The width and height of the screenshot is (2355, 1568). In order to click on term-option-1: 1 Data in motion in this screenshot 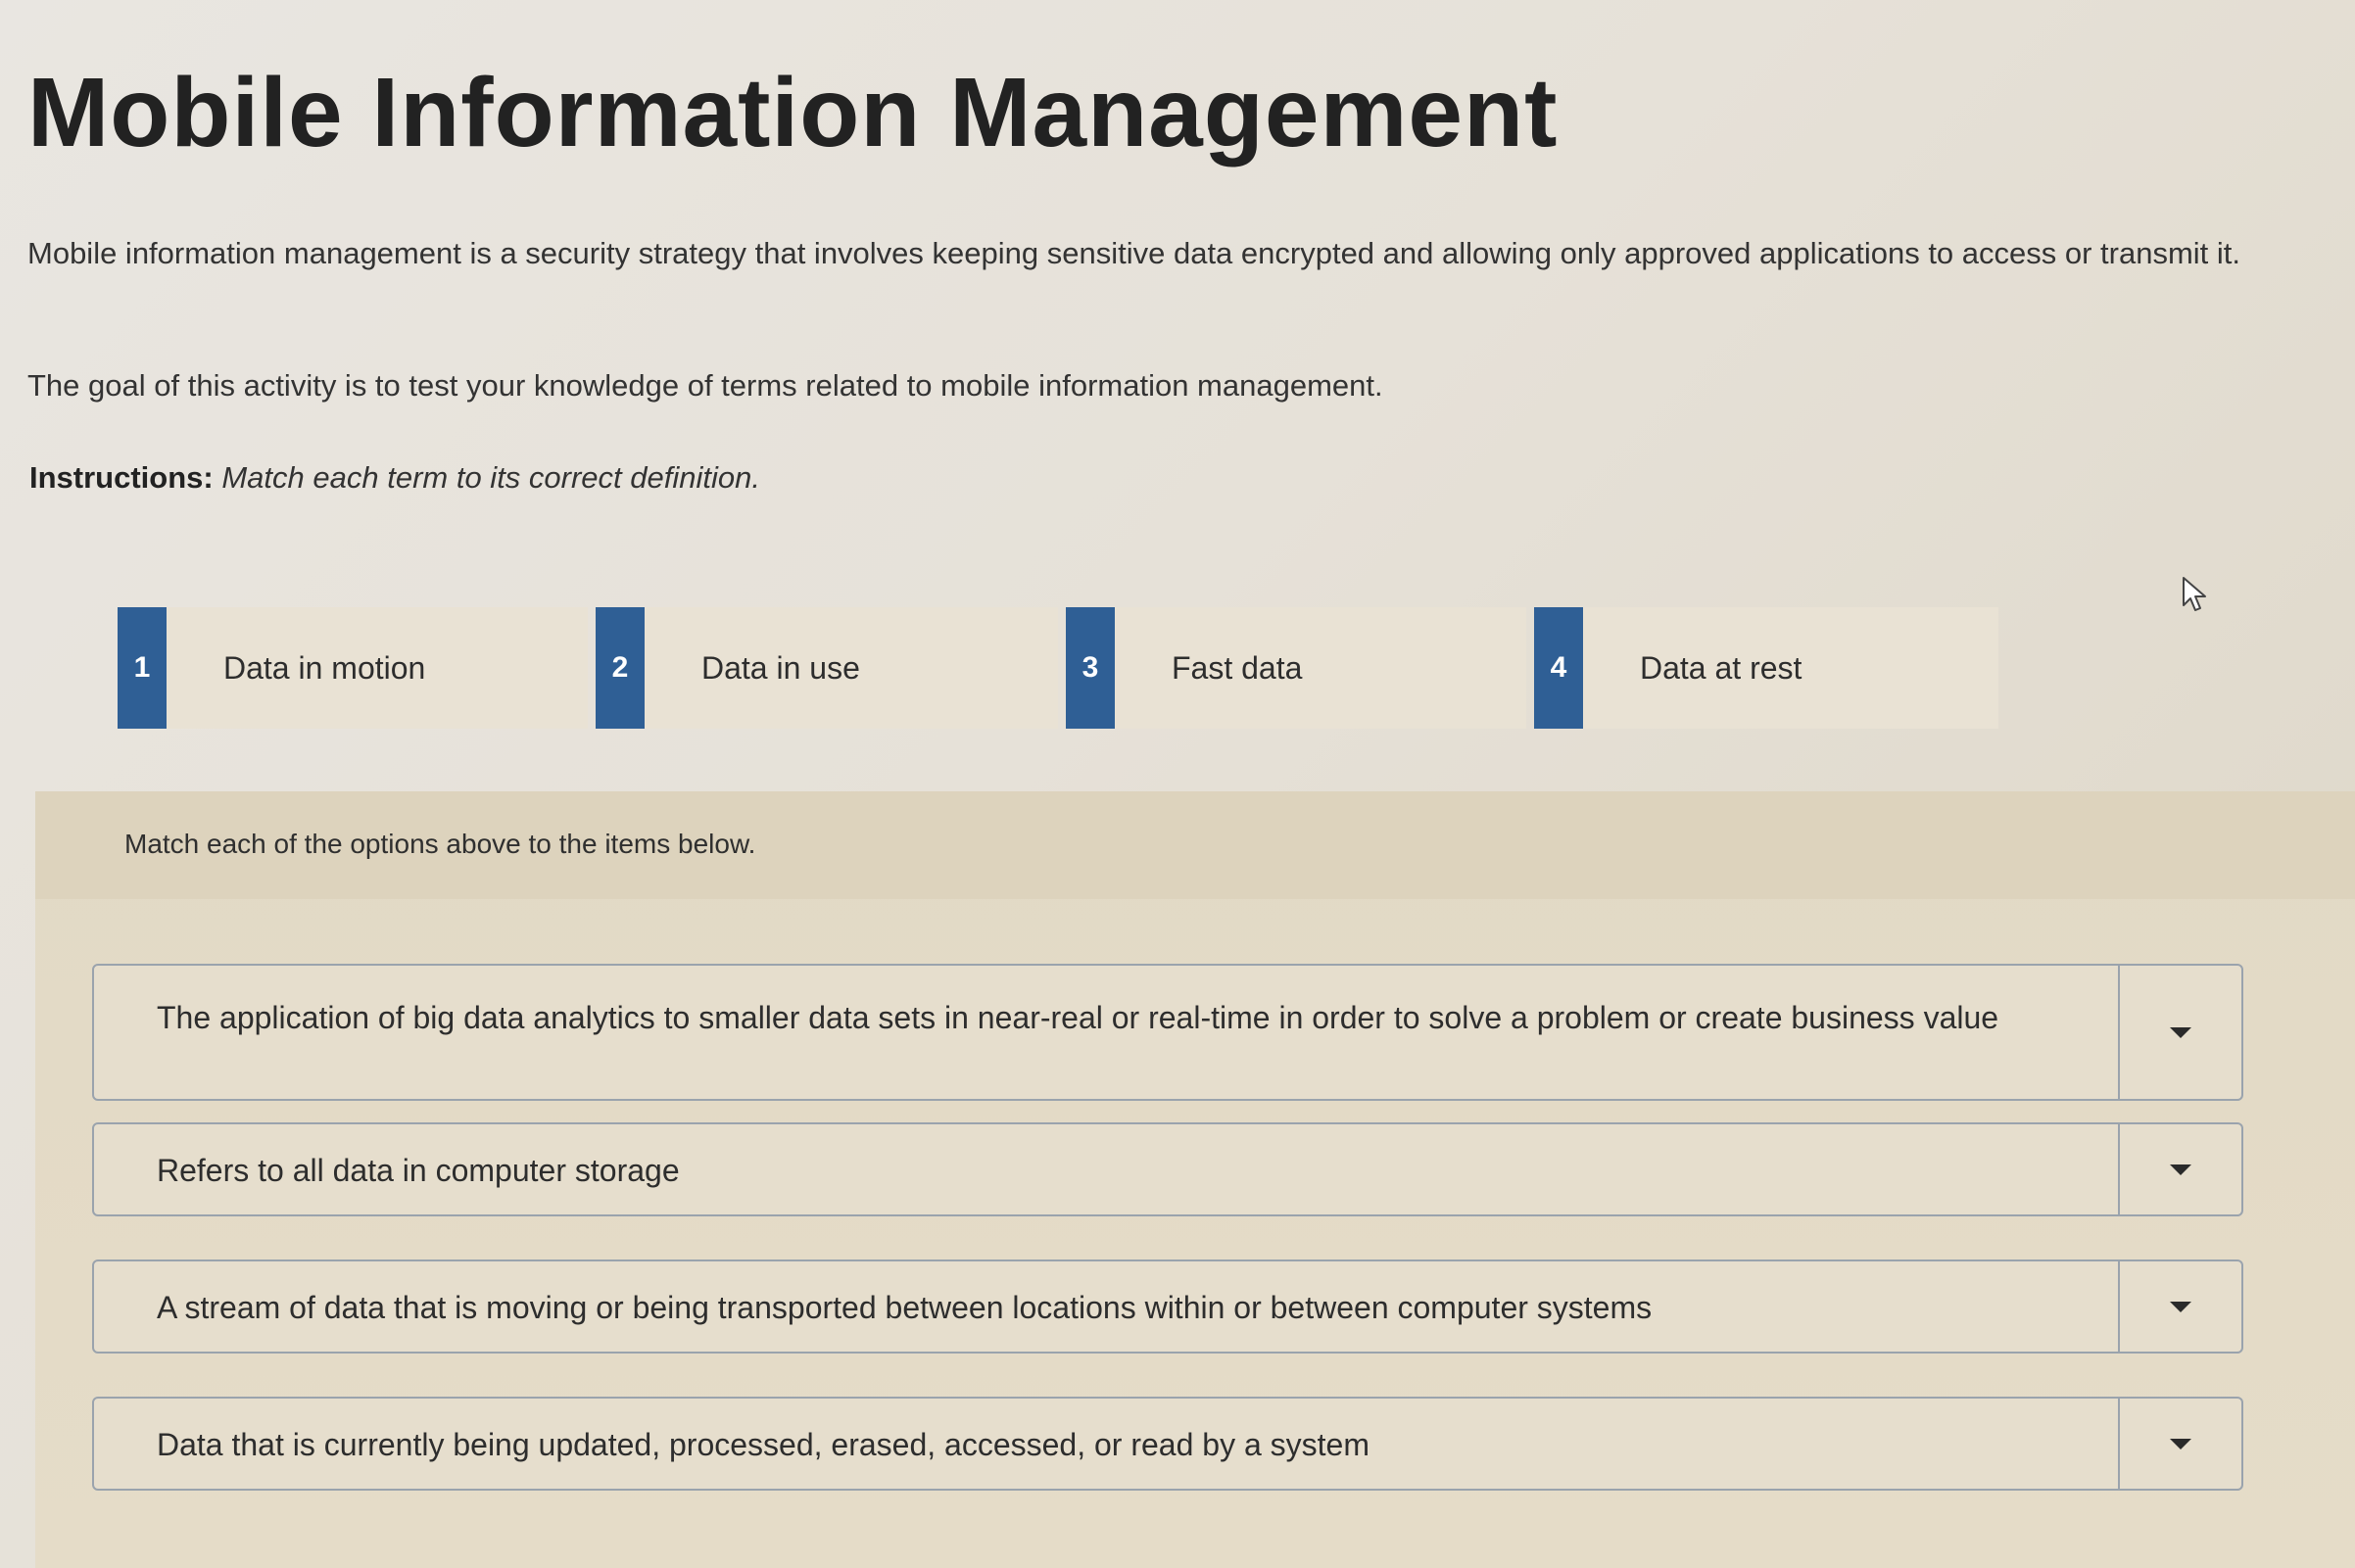, I will do `click(353, 668)`.